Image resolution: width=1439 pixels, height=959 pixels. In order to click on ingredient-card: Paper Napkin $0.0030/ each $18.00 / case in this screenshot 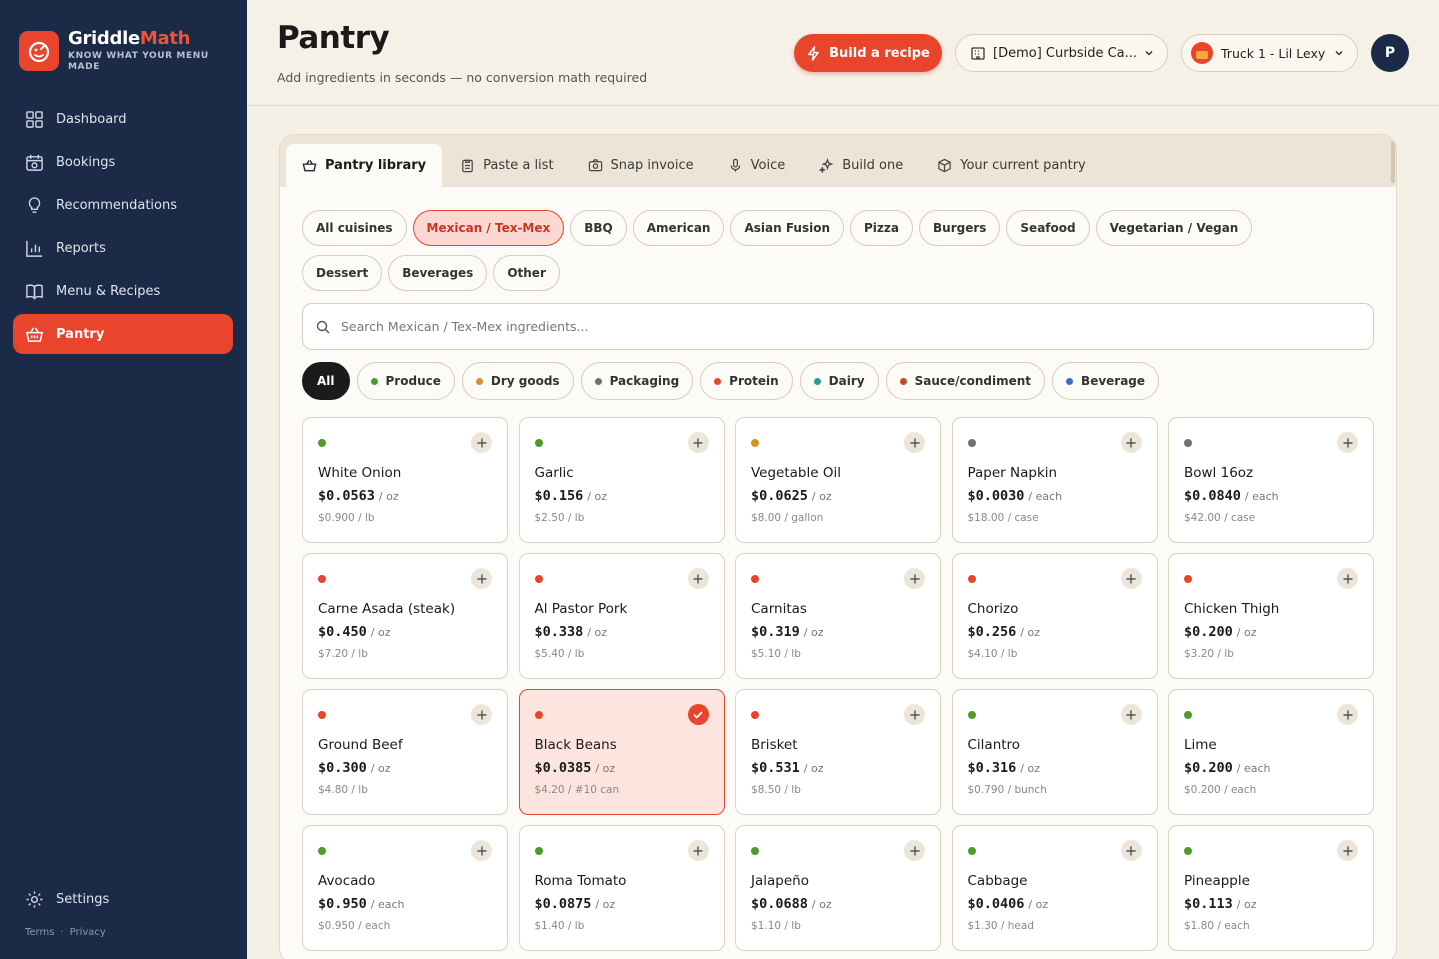, I will do `click(1054, 480)`.